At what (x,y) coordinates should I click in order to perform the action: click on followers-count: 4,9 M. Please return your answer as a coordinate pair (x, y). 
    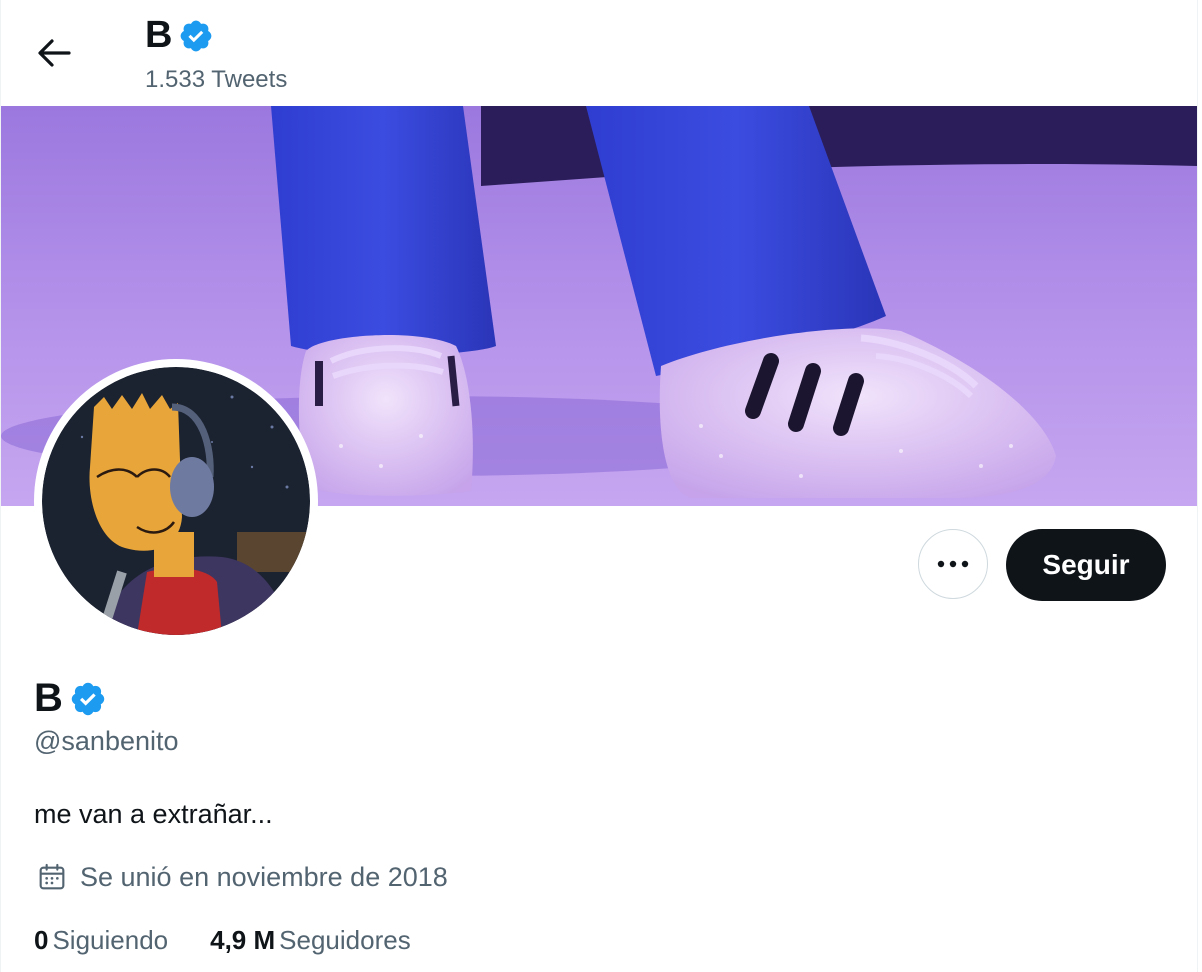
    Looking at the image, I should click on (243, 940).